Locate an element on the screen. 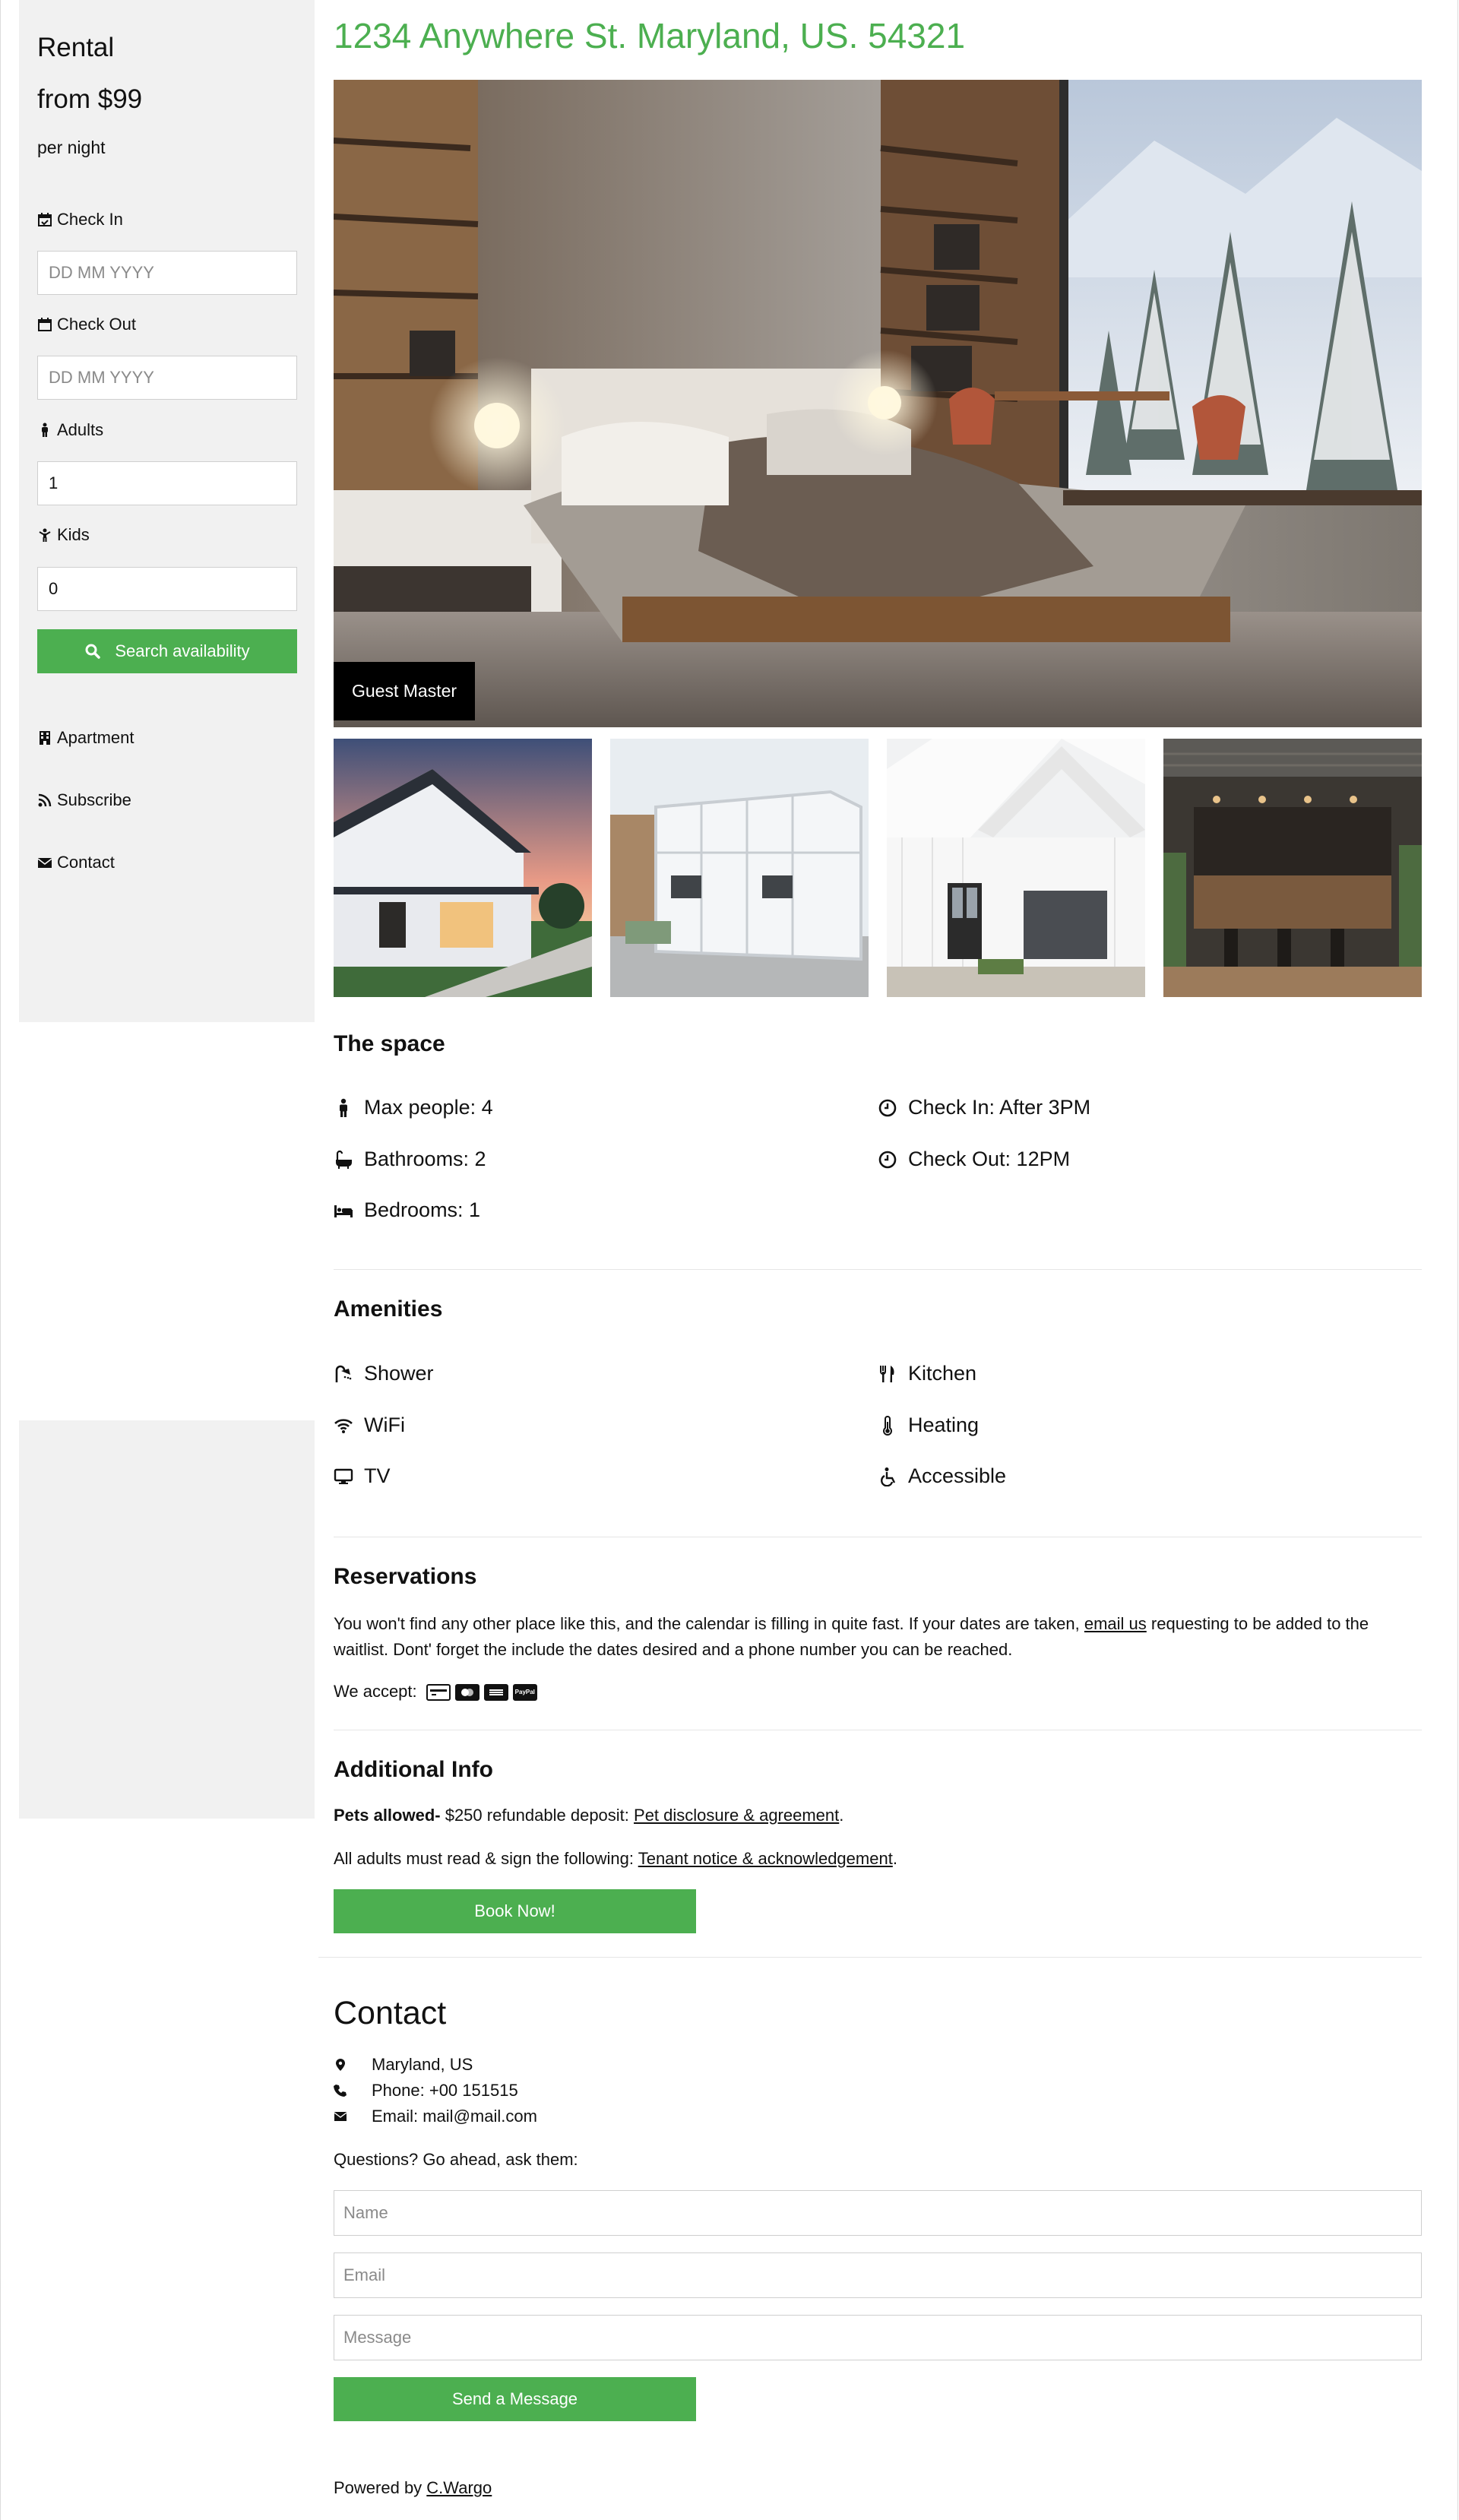  thermometer-icon is located at coordinates (887, 1425).